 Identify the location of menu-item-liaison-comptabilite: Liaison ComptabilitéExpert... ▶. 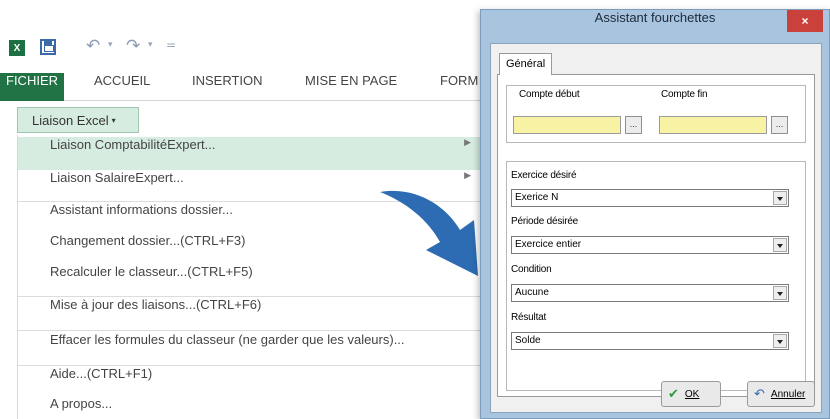
(250, 153).